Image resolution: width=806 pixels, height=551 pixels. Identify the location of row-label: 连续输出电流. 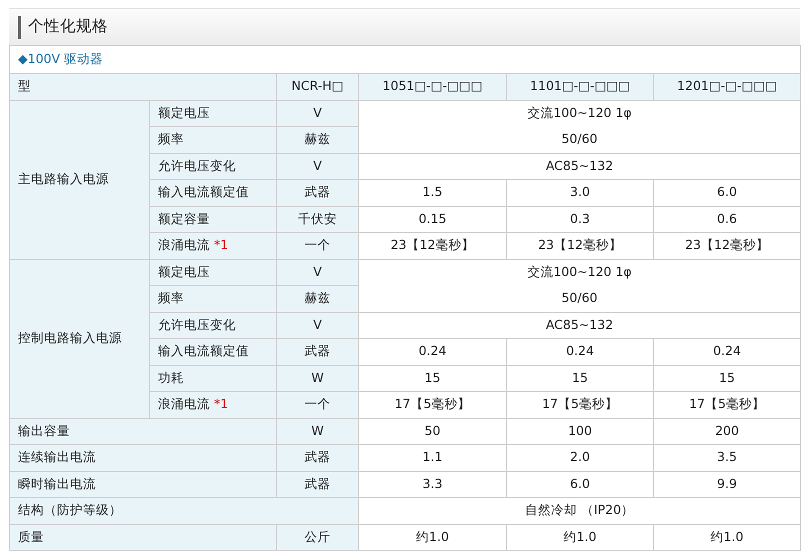
(143, 457).